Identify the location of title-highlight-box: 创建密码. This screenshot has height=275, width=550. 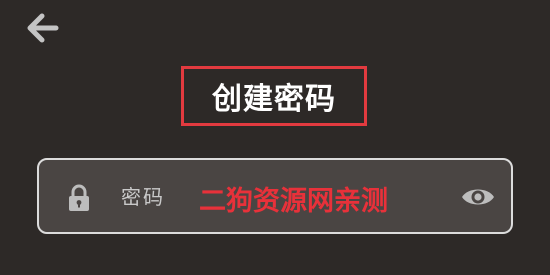
(274, 96).